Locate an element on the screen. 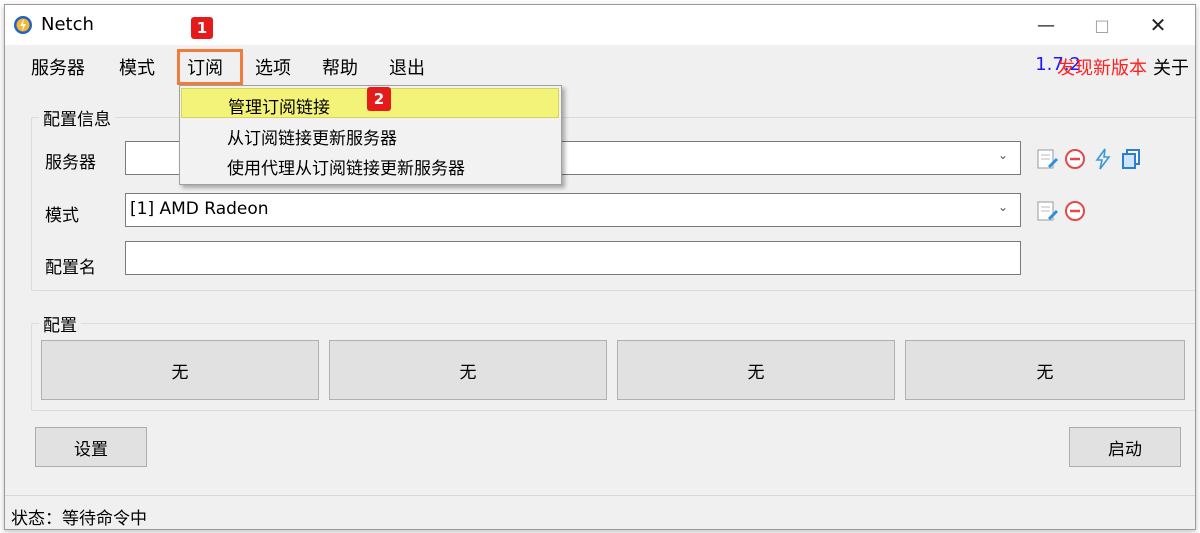 This screenshot has height=533, width=1200. mode-combo: [1] AMD Radeon ⌄ is located at coordinates (573, 210).